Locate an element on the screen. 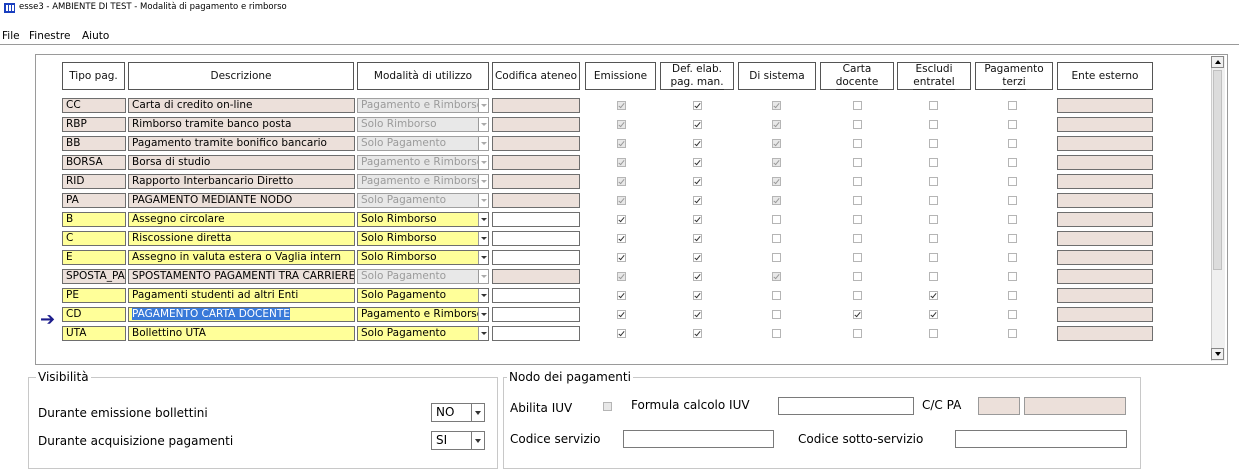  descrizione-cell: Bollettino UTA is located at coordinates (241, 333).